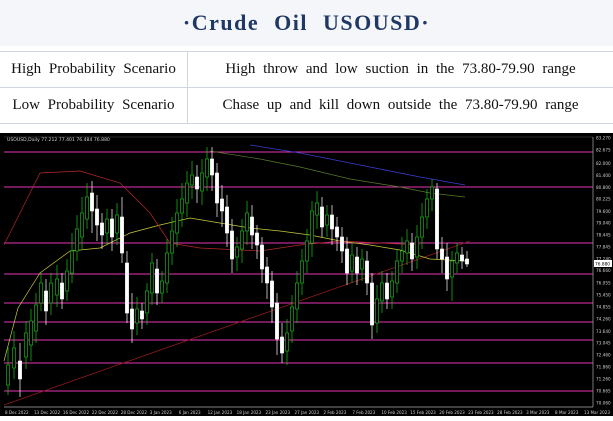  I want to click on date-tick-label: 3 Mar 2023, so click(538, 412).